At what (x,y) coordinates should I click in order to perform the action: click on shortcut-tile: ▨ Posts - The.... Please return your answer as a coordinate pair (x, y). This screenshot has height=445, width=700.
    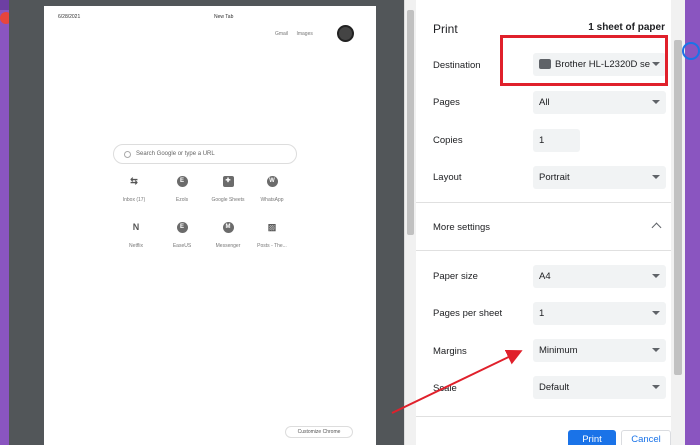
    Looking at the image, I should click on (272, 235).